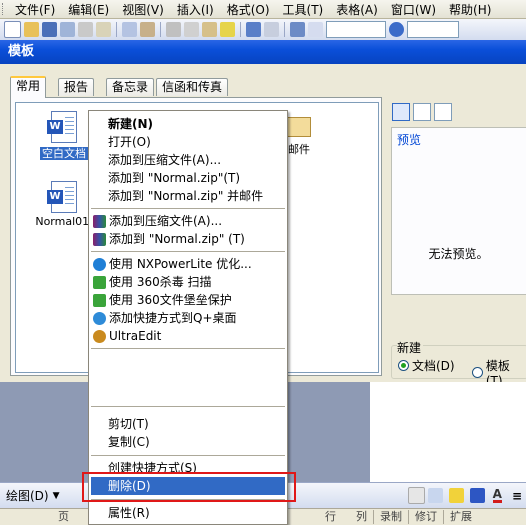 This screenshot has height=525, width=526. I want to click on menu-item-label: 使用 360文件堡垒保护, so click(170, 300).